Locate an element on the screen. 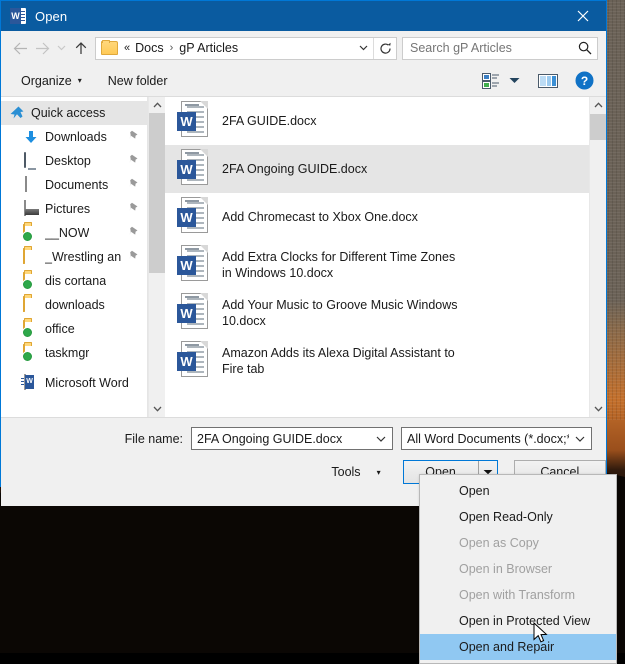  search-input is located at coordinates (488, 48).